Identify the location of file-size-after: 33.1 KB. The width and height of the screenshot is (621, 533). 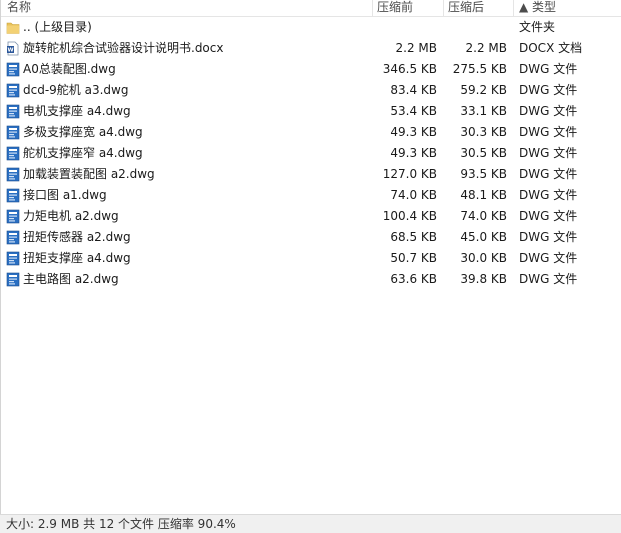
(483, 111).